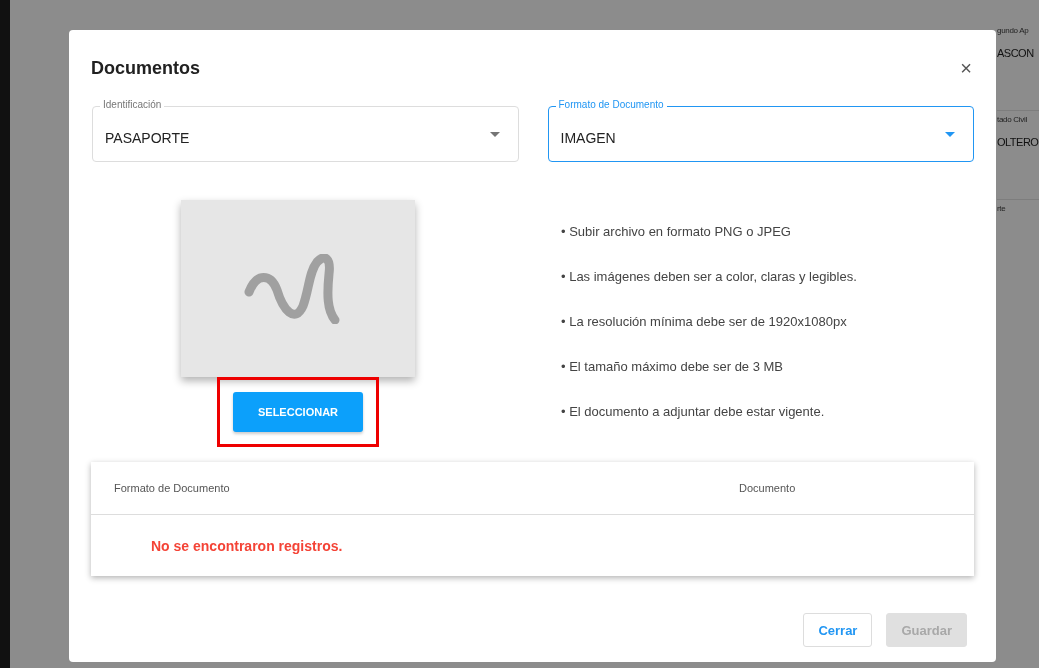  Describe the element at coordinates (966, 68) in the screenshot. I see `close-button: ×` at that location.